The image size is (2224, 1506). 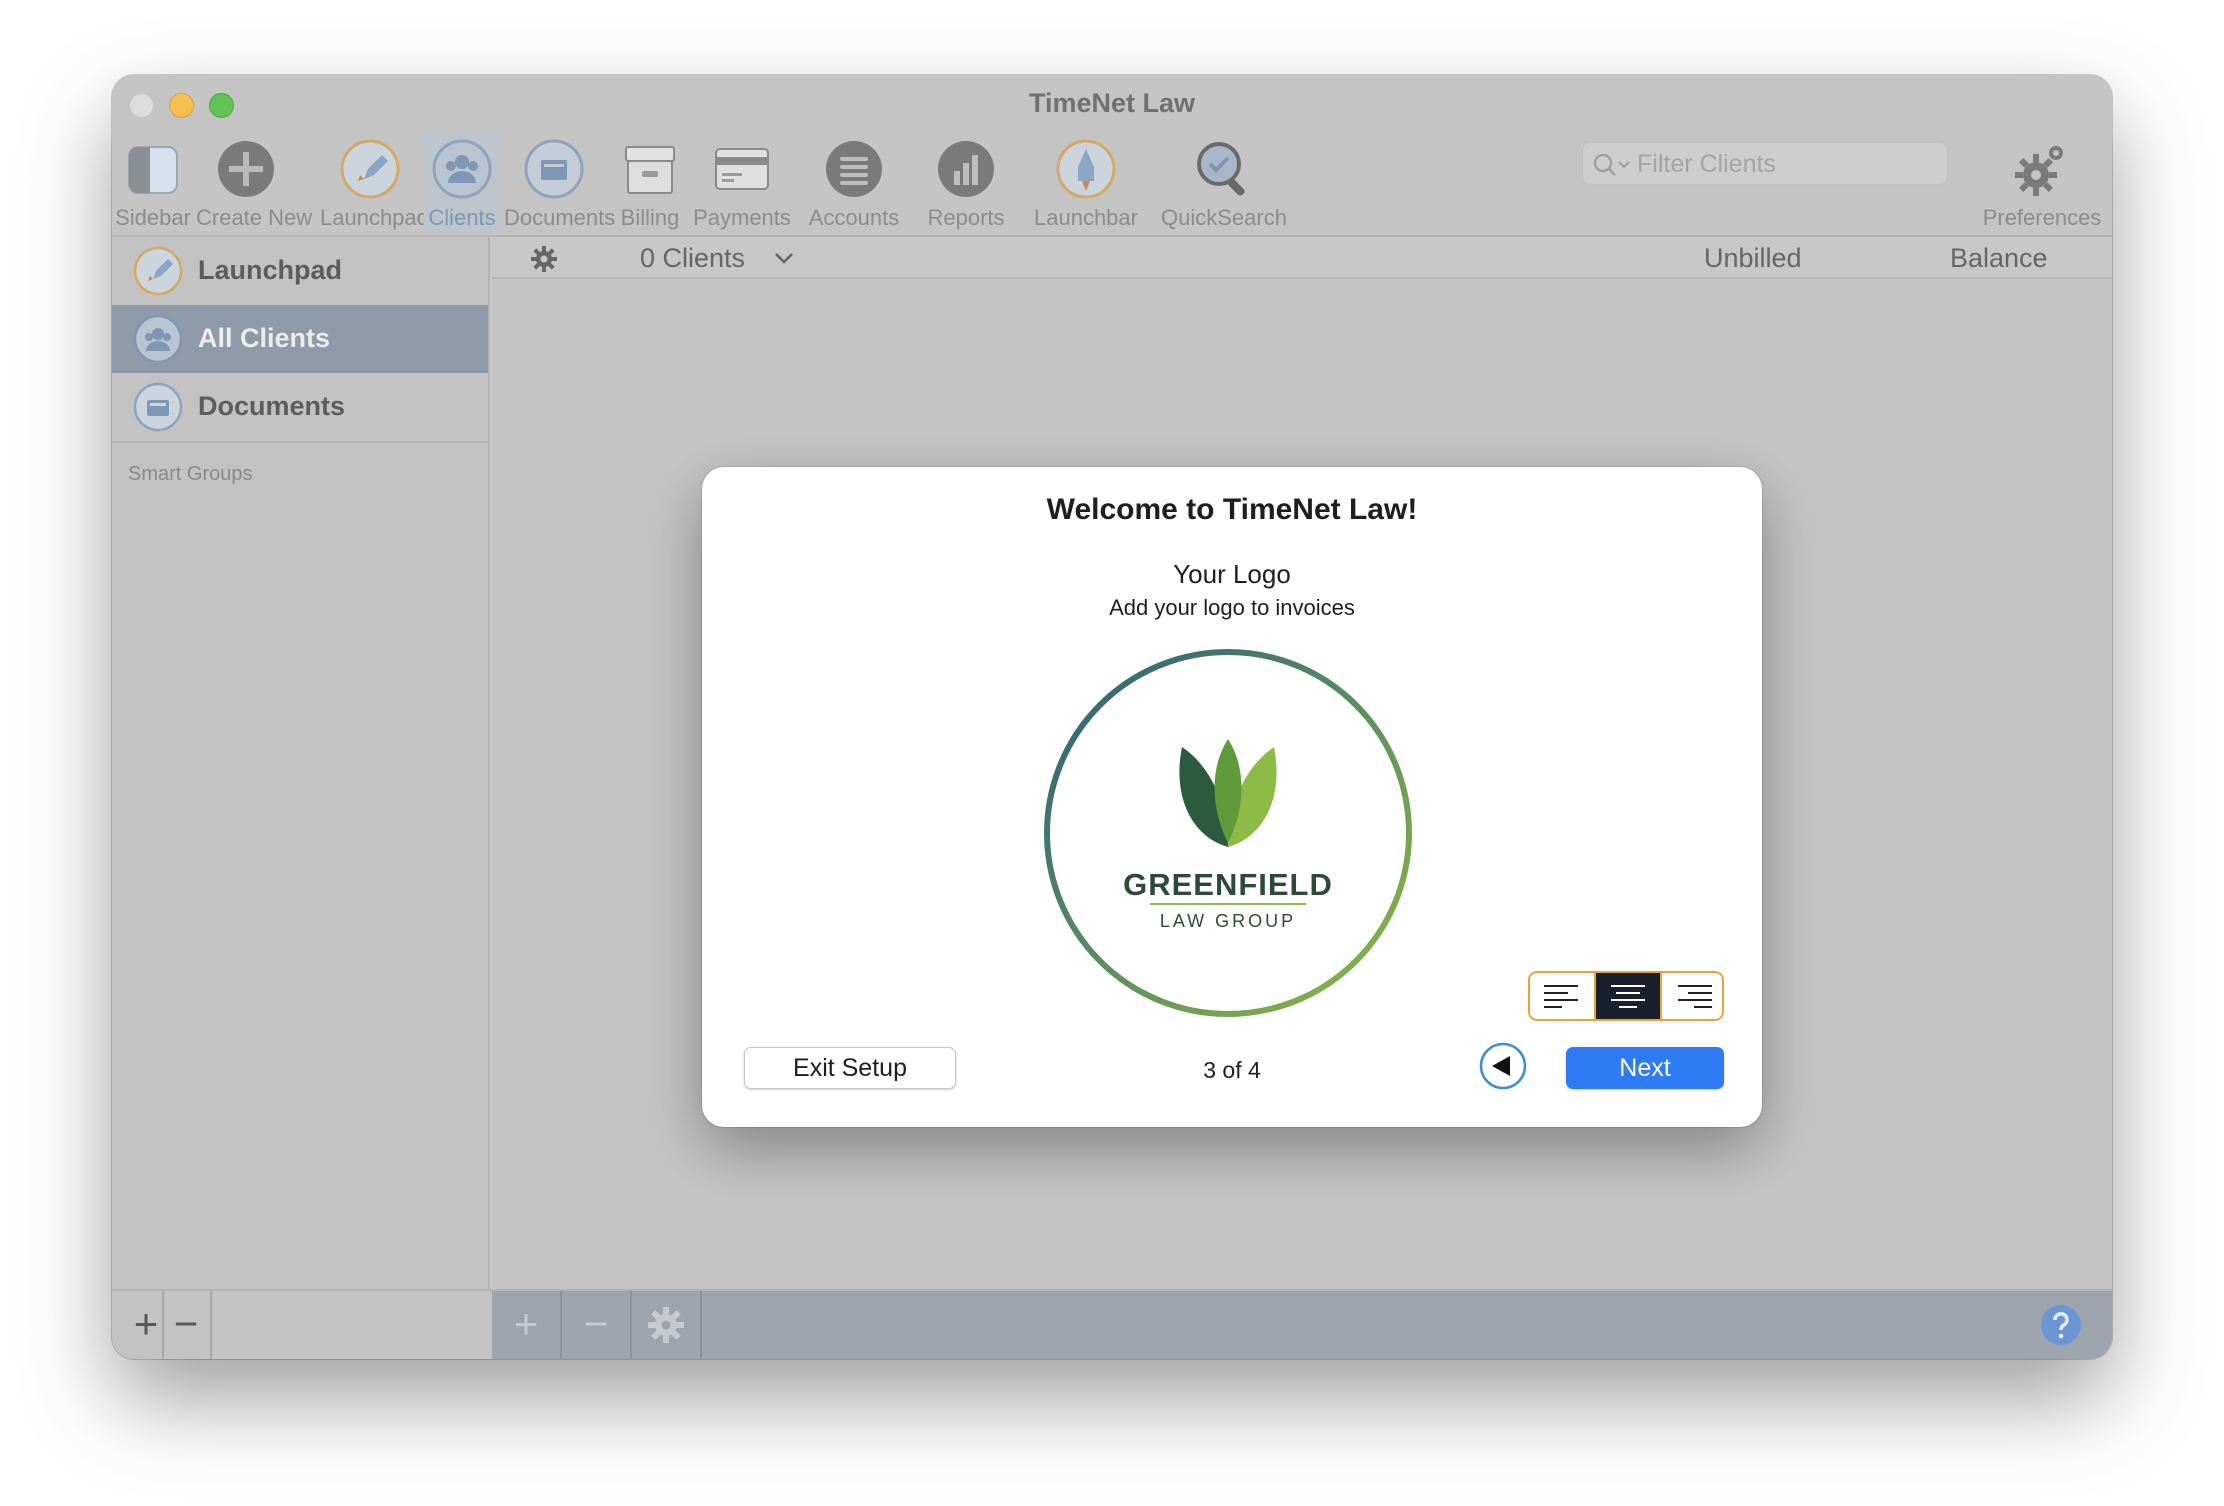 What do you see at coordinates (692, 258) in the screenshot?
I see `client-count-dropdown: 0 Clients` at bounding box center [692, 258].